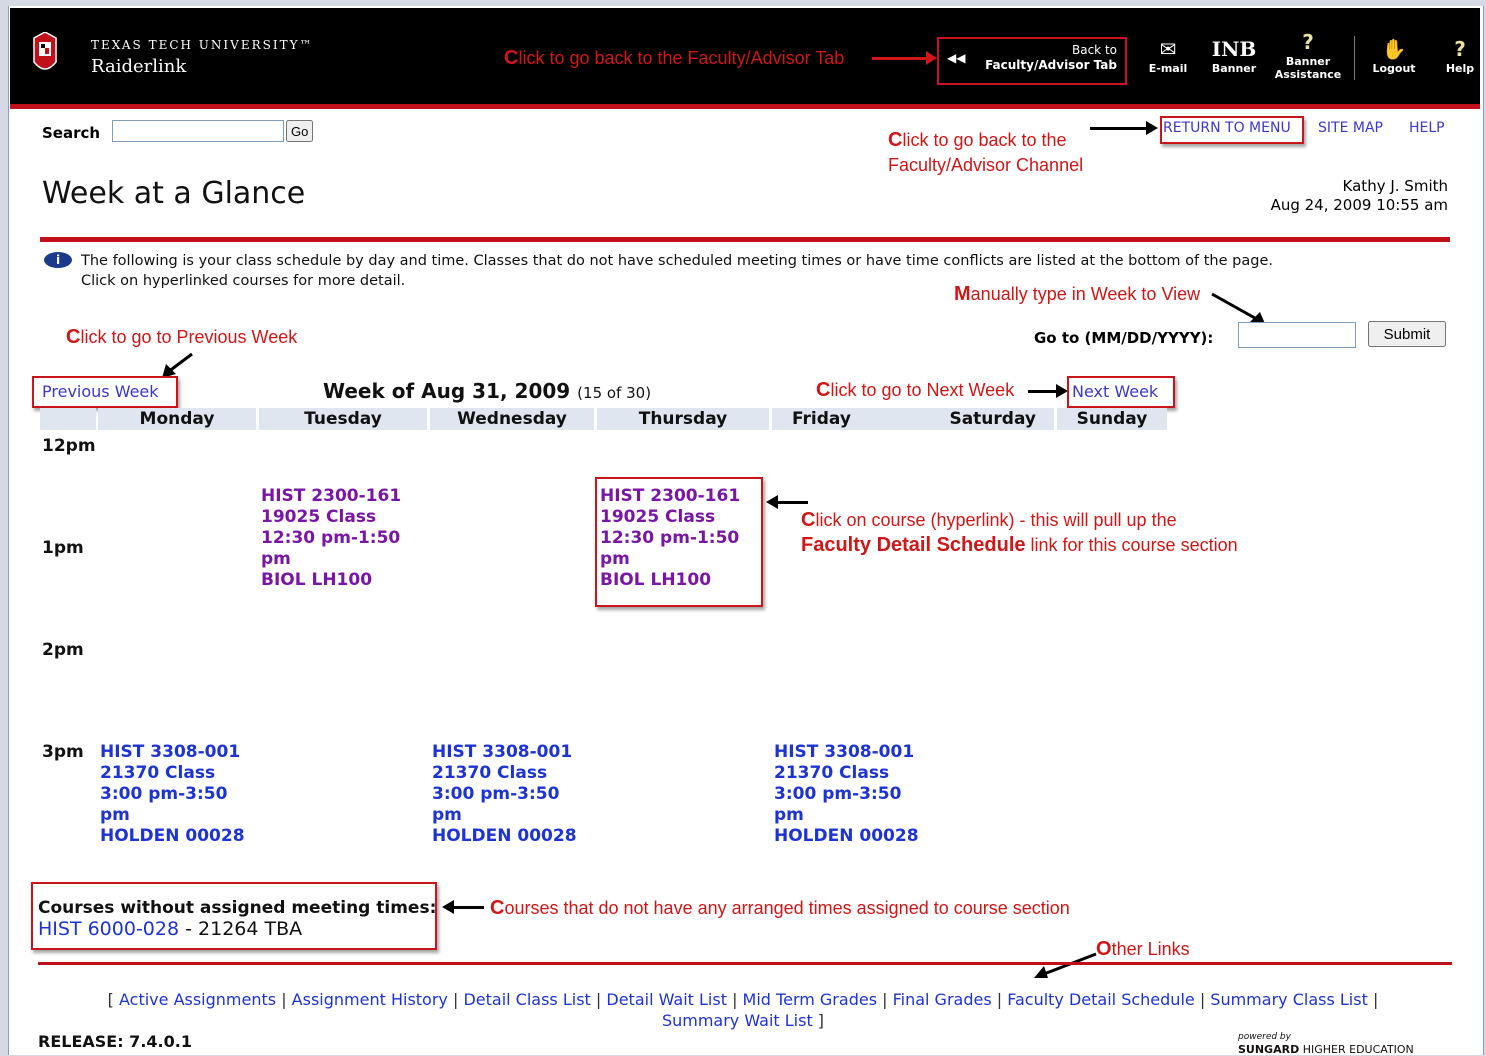 The height and width of the screenshot is (1056, 1486). What do you see at coordinates (1297, 335) in the screenshot?
I see `goto-date-input` at bounding box center [1297, 335].